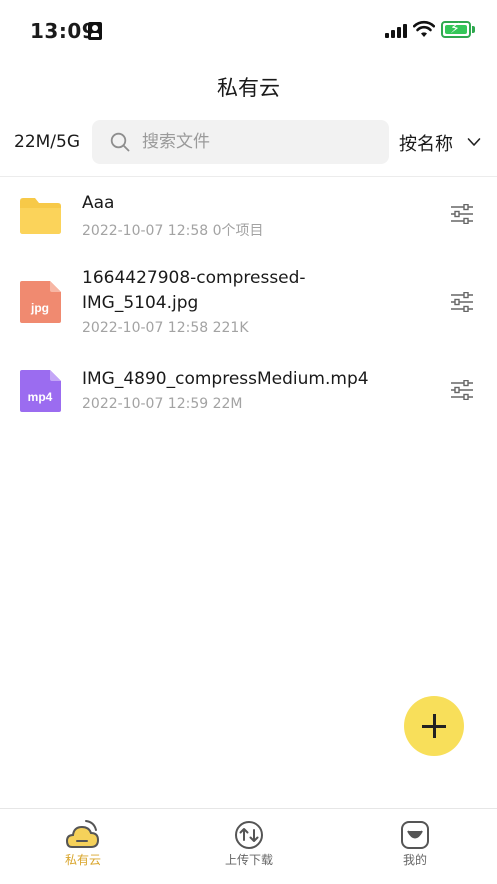 Image resolution: width=497 pixels, height=884 pixels. What do you see at coordinates (165, 328) in the screenshot?
I see `file-meta: 2022-10-07 12:58 221K` at bounding box center [165, 328].